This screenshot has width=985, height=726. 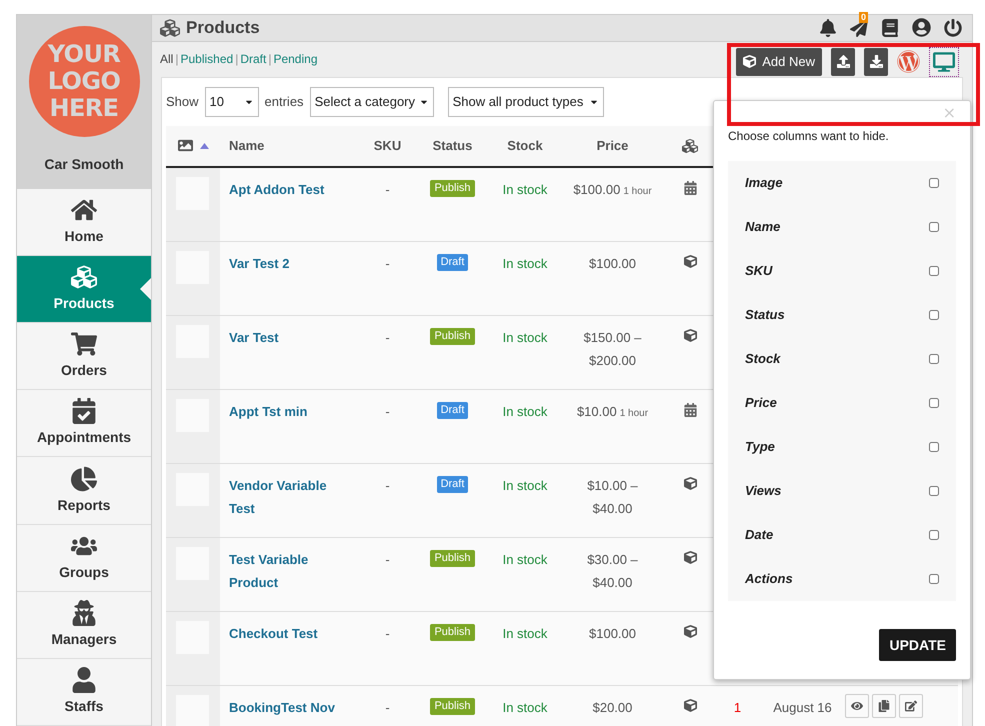 What do you see at coordinates (284, 571) in the screenshot?
I see `product-name-link: Test Variable Product` at bounding box center [284, 571].